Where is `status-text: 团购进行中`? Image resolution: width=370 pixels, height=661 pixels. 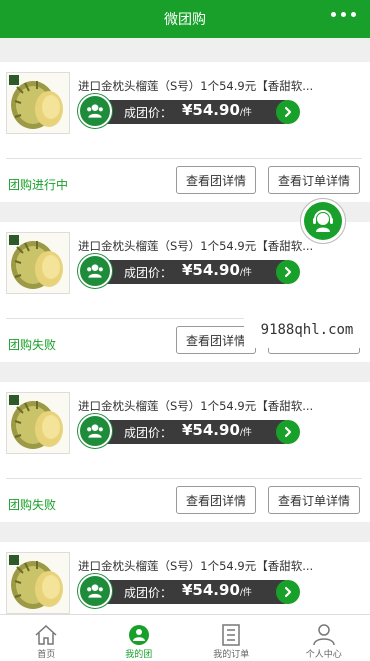
status-text: 团购进行中 is located at coordinates (38, 184).